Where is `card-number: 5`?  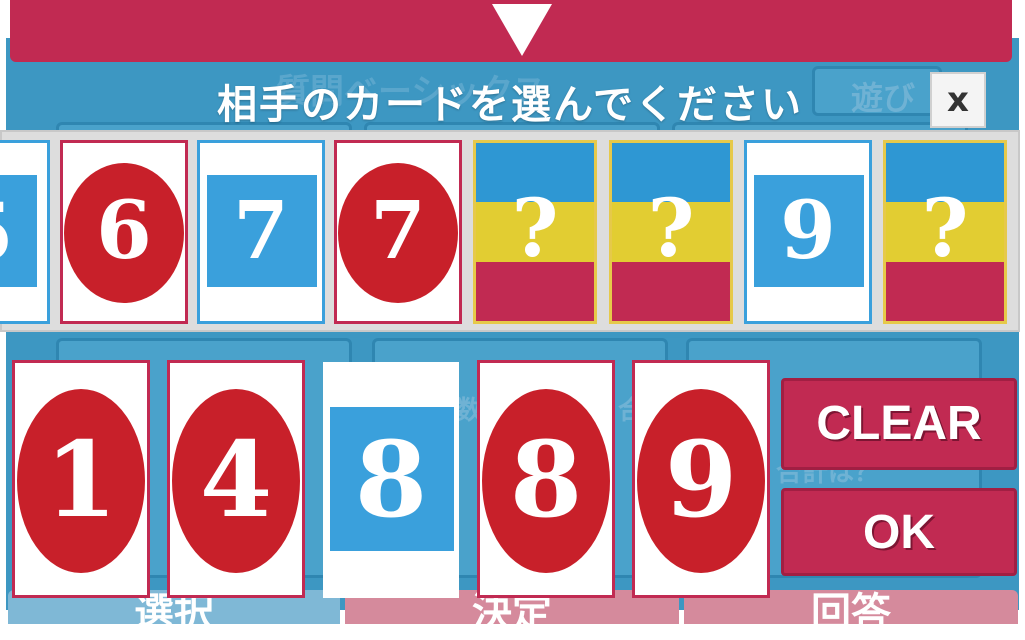
card-number: 5 is located at coordinates (23, 232).